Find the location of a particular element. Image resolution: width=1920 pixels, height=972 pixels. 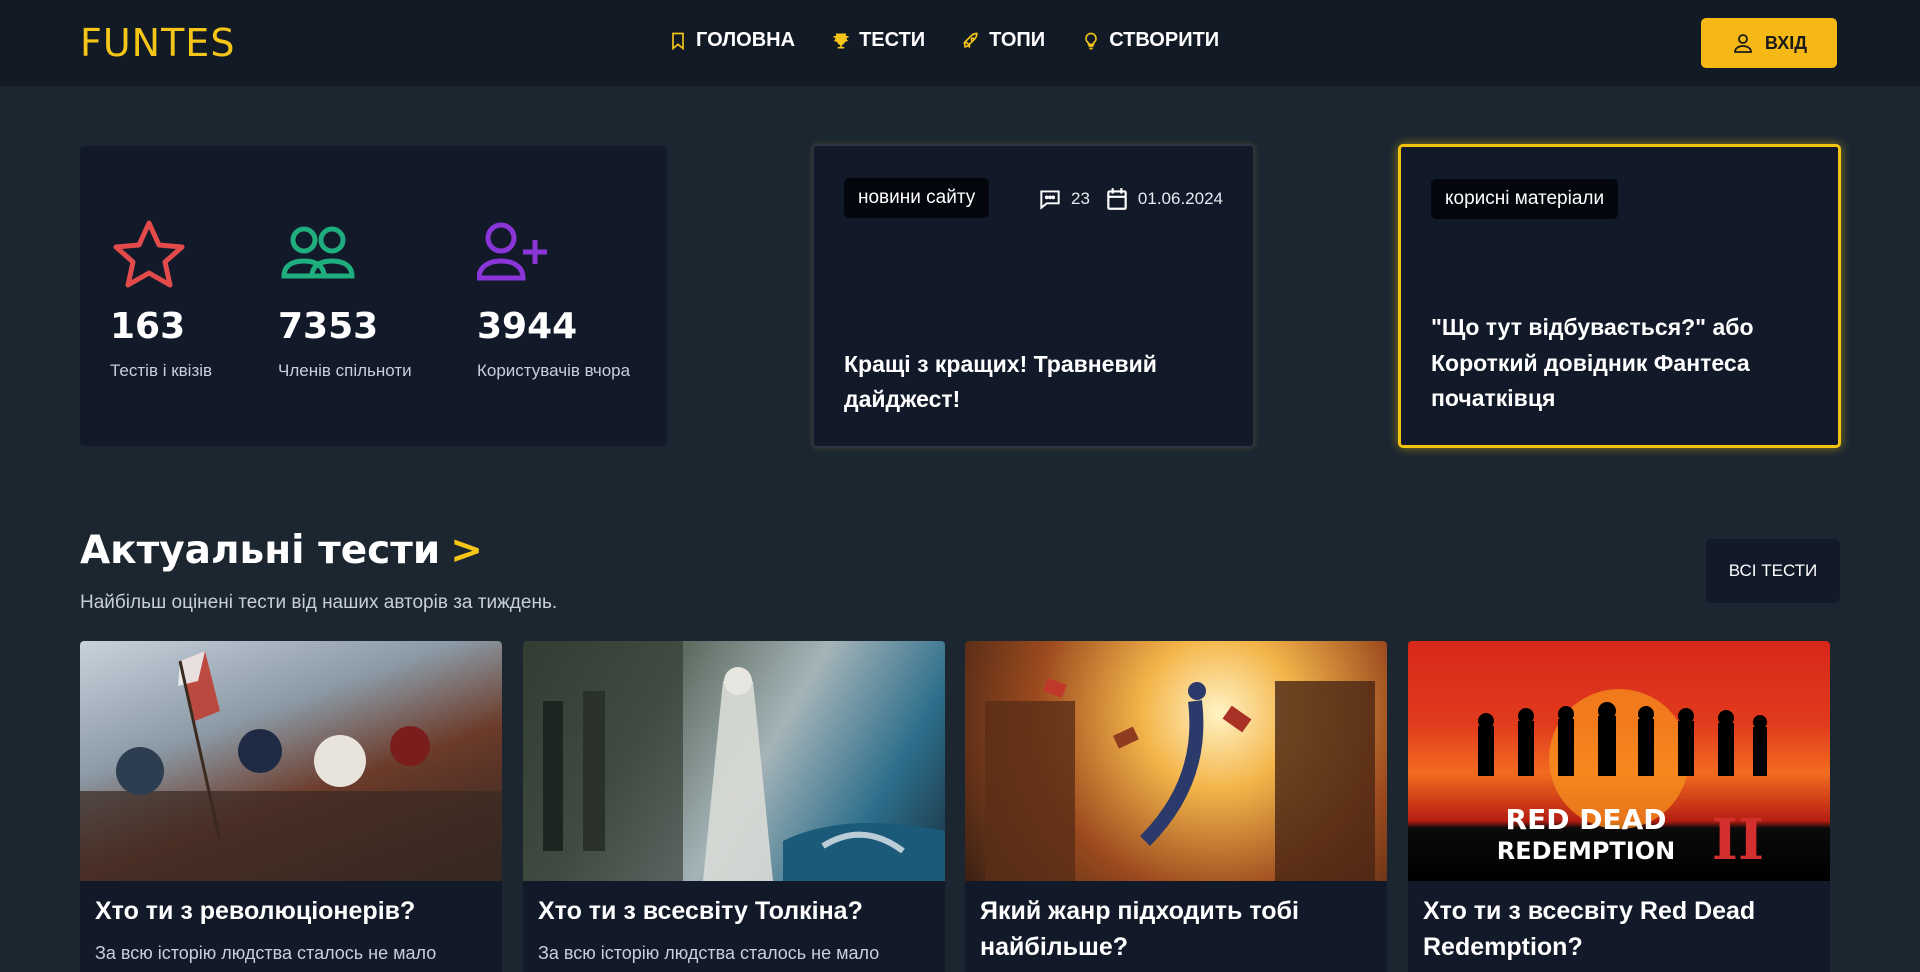

section-title-text: Актуальні тести is located at coordinates (260, 550).